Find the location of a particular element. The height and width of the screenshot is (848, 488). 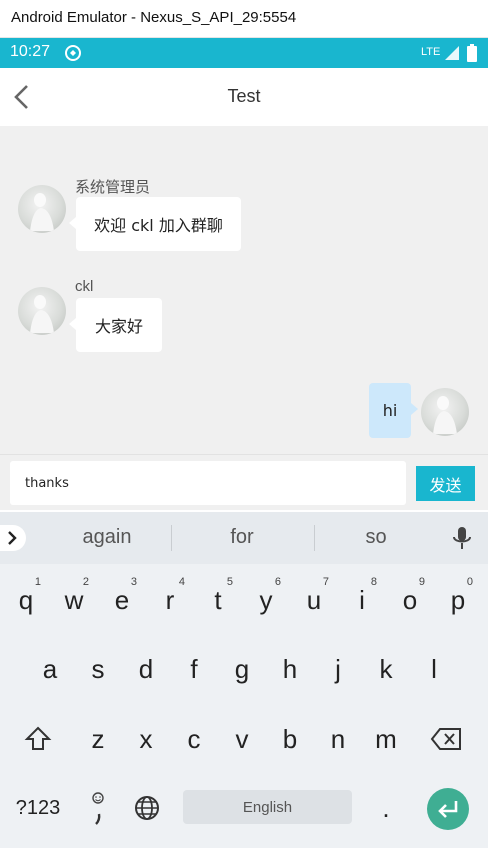

emoji-comma-icon is located at coordinates (98, 808).